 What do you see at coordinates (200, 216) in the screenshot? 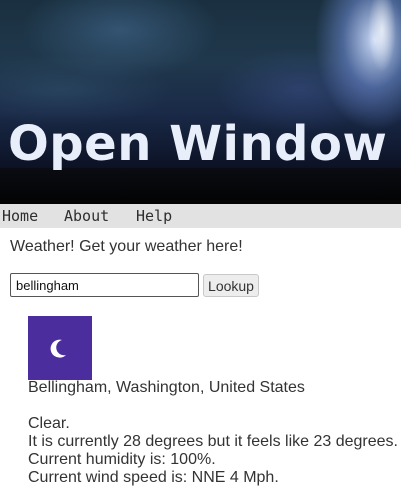
I see `top-nav: Home About Help` at bounding box center [200, 216].